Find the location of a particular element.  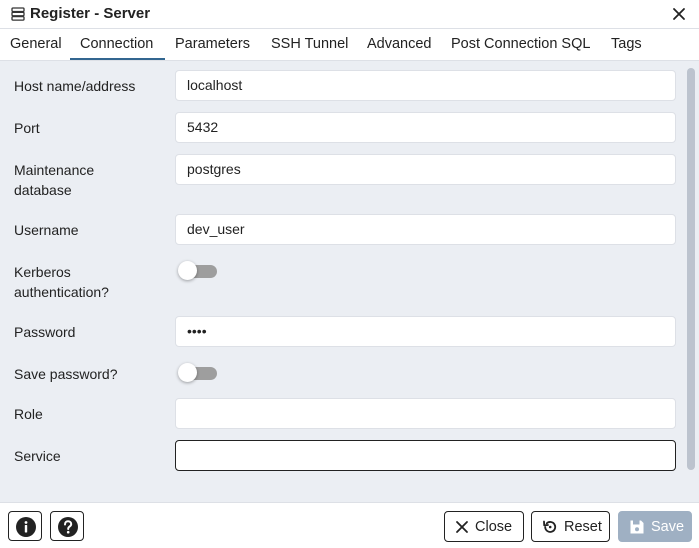

tab-ssh-tunnel: SSH Tunnel is located at coordinates (309, 44).